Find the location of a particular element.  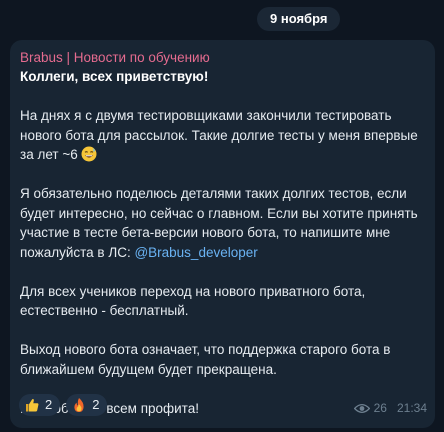

grinning-sweat-emoji-icon is located at coordinates (89, 154).